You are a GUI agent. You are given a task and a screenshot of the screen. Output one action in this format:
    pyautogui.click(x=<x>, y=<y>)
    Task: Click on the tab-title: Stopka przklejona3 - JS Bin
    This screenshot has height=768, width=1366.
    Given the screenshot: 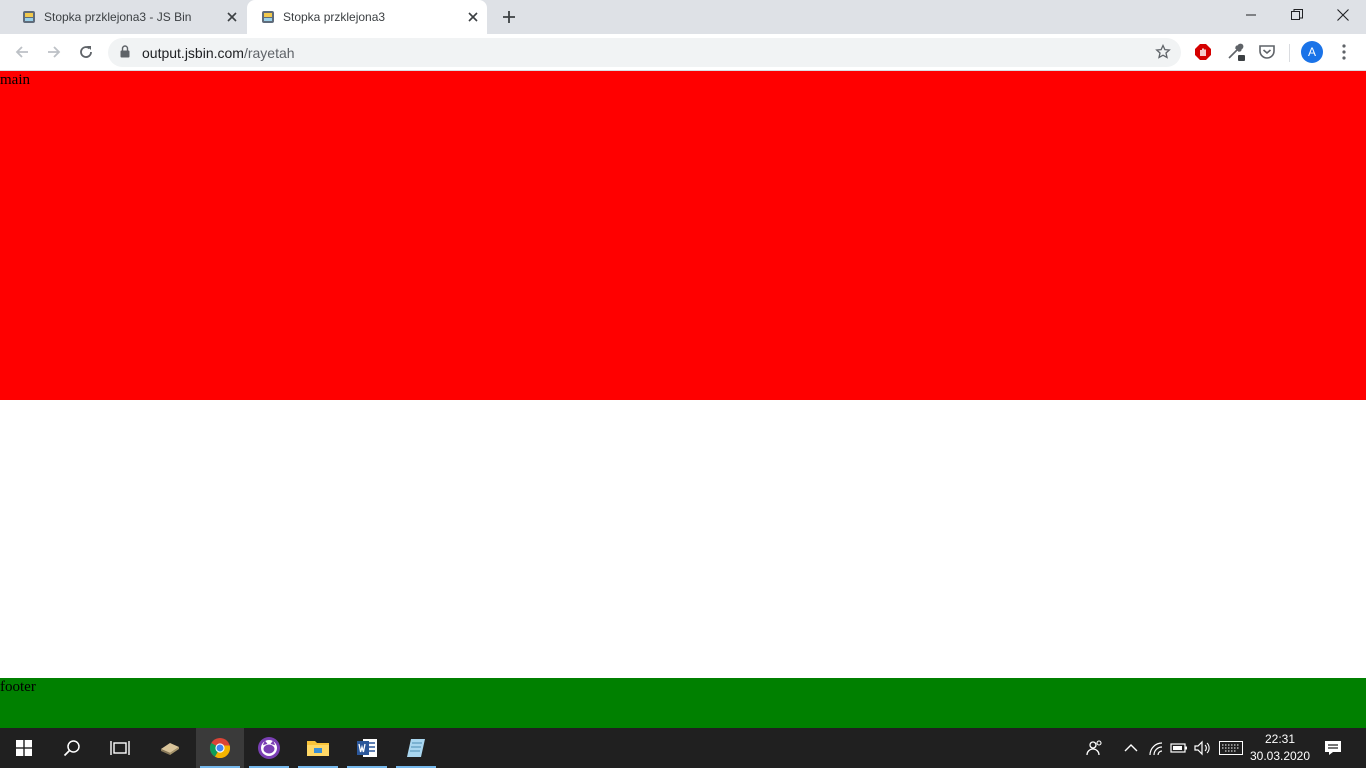 What is the action you would take?
    pyautogui.click(x=118, y=17)
    